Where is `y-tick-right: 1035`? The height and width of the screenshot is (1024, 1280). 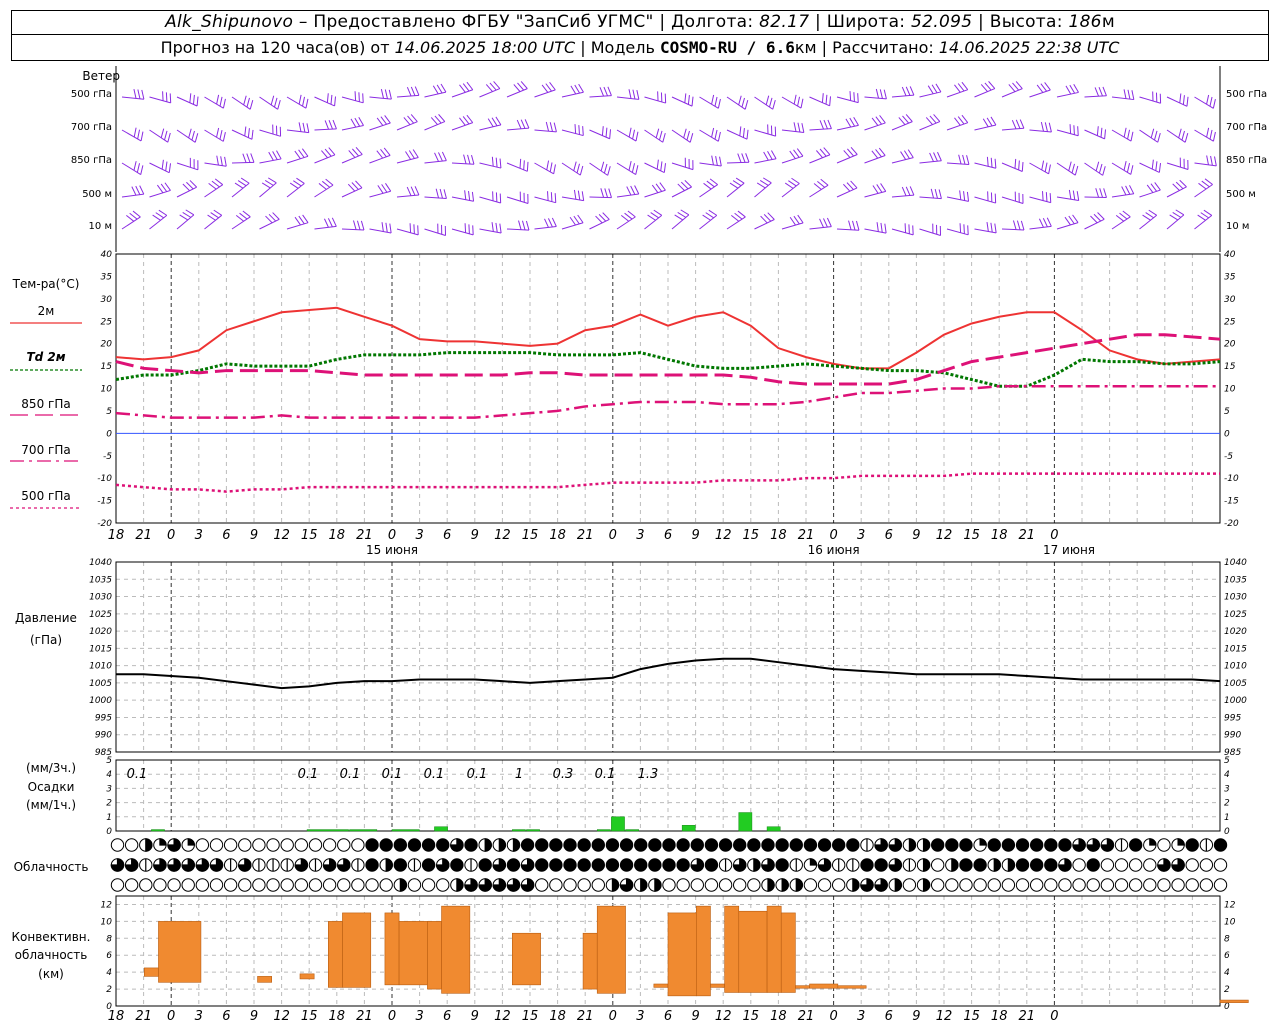
y-tick-right: 1035 is located at coordinates (1235, 580).